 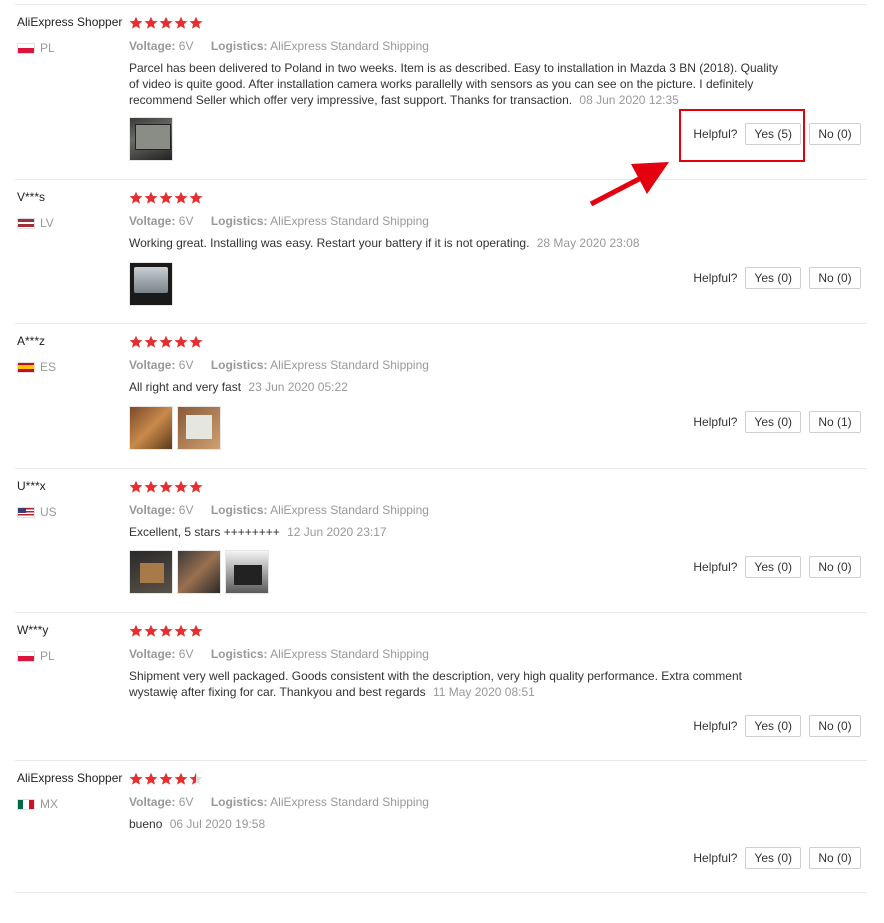 What do you see at coordinates (483, 692) in the screenshot?
I see `review-date: 11 May 2020 08:51` at bounding box center [483, 692].